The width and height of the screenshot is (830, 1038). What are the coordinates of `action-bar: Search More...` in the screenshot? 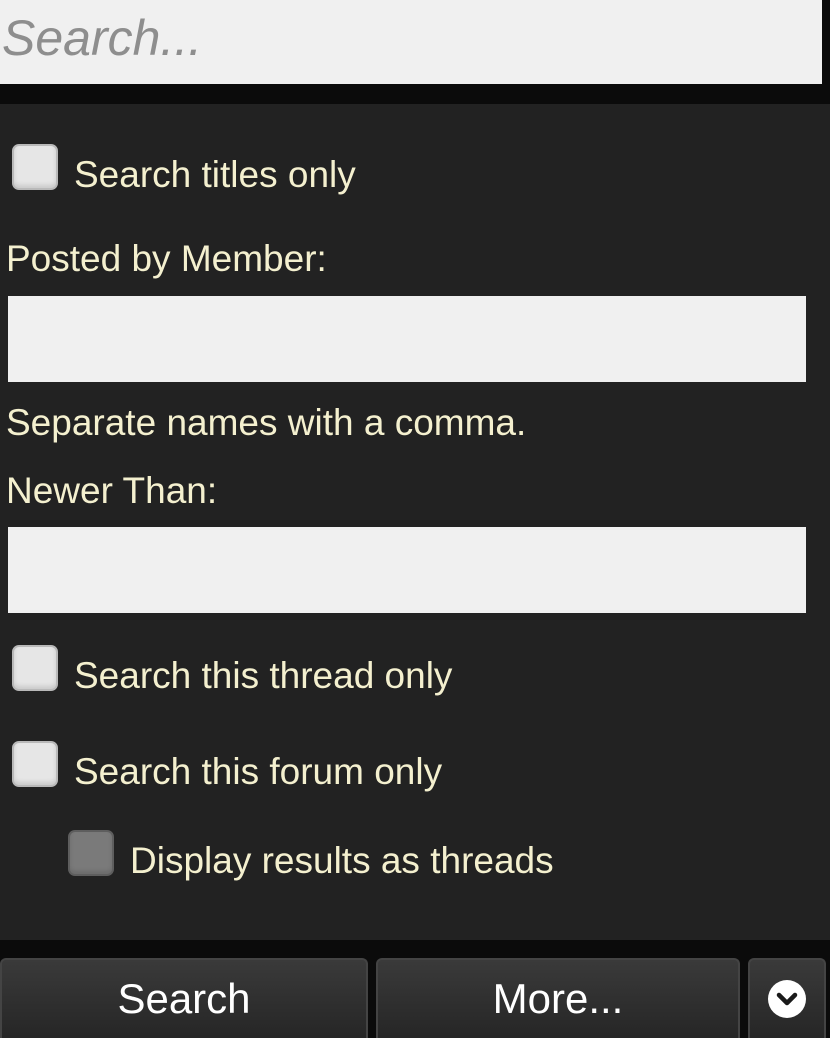 It's located at (415, 989).